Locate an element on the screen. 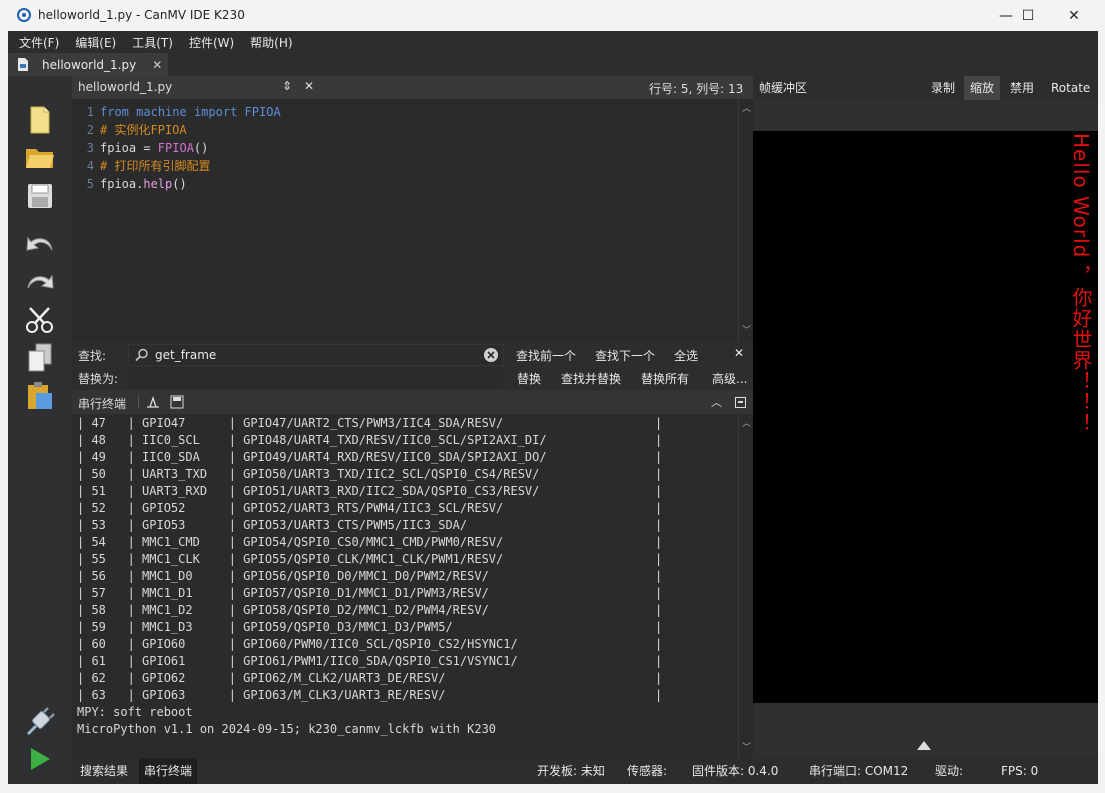 The height and width of the screenshot is (793, 1105). serial-terminal-tab: 串行终端 is located at coordinates (168, 771).